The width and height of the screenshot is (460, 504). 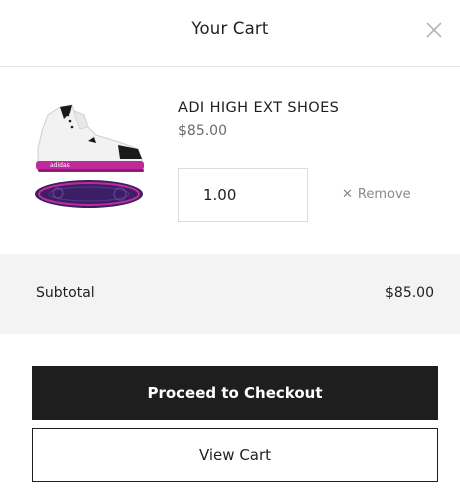 I want to click on remove-button: ✕ Remove, so click(x=376, y=194).